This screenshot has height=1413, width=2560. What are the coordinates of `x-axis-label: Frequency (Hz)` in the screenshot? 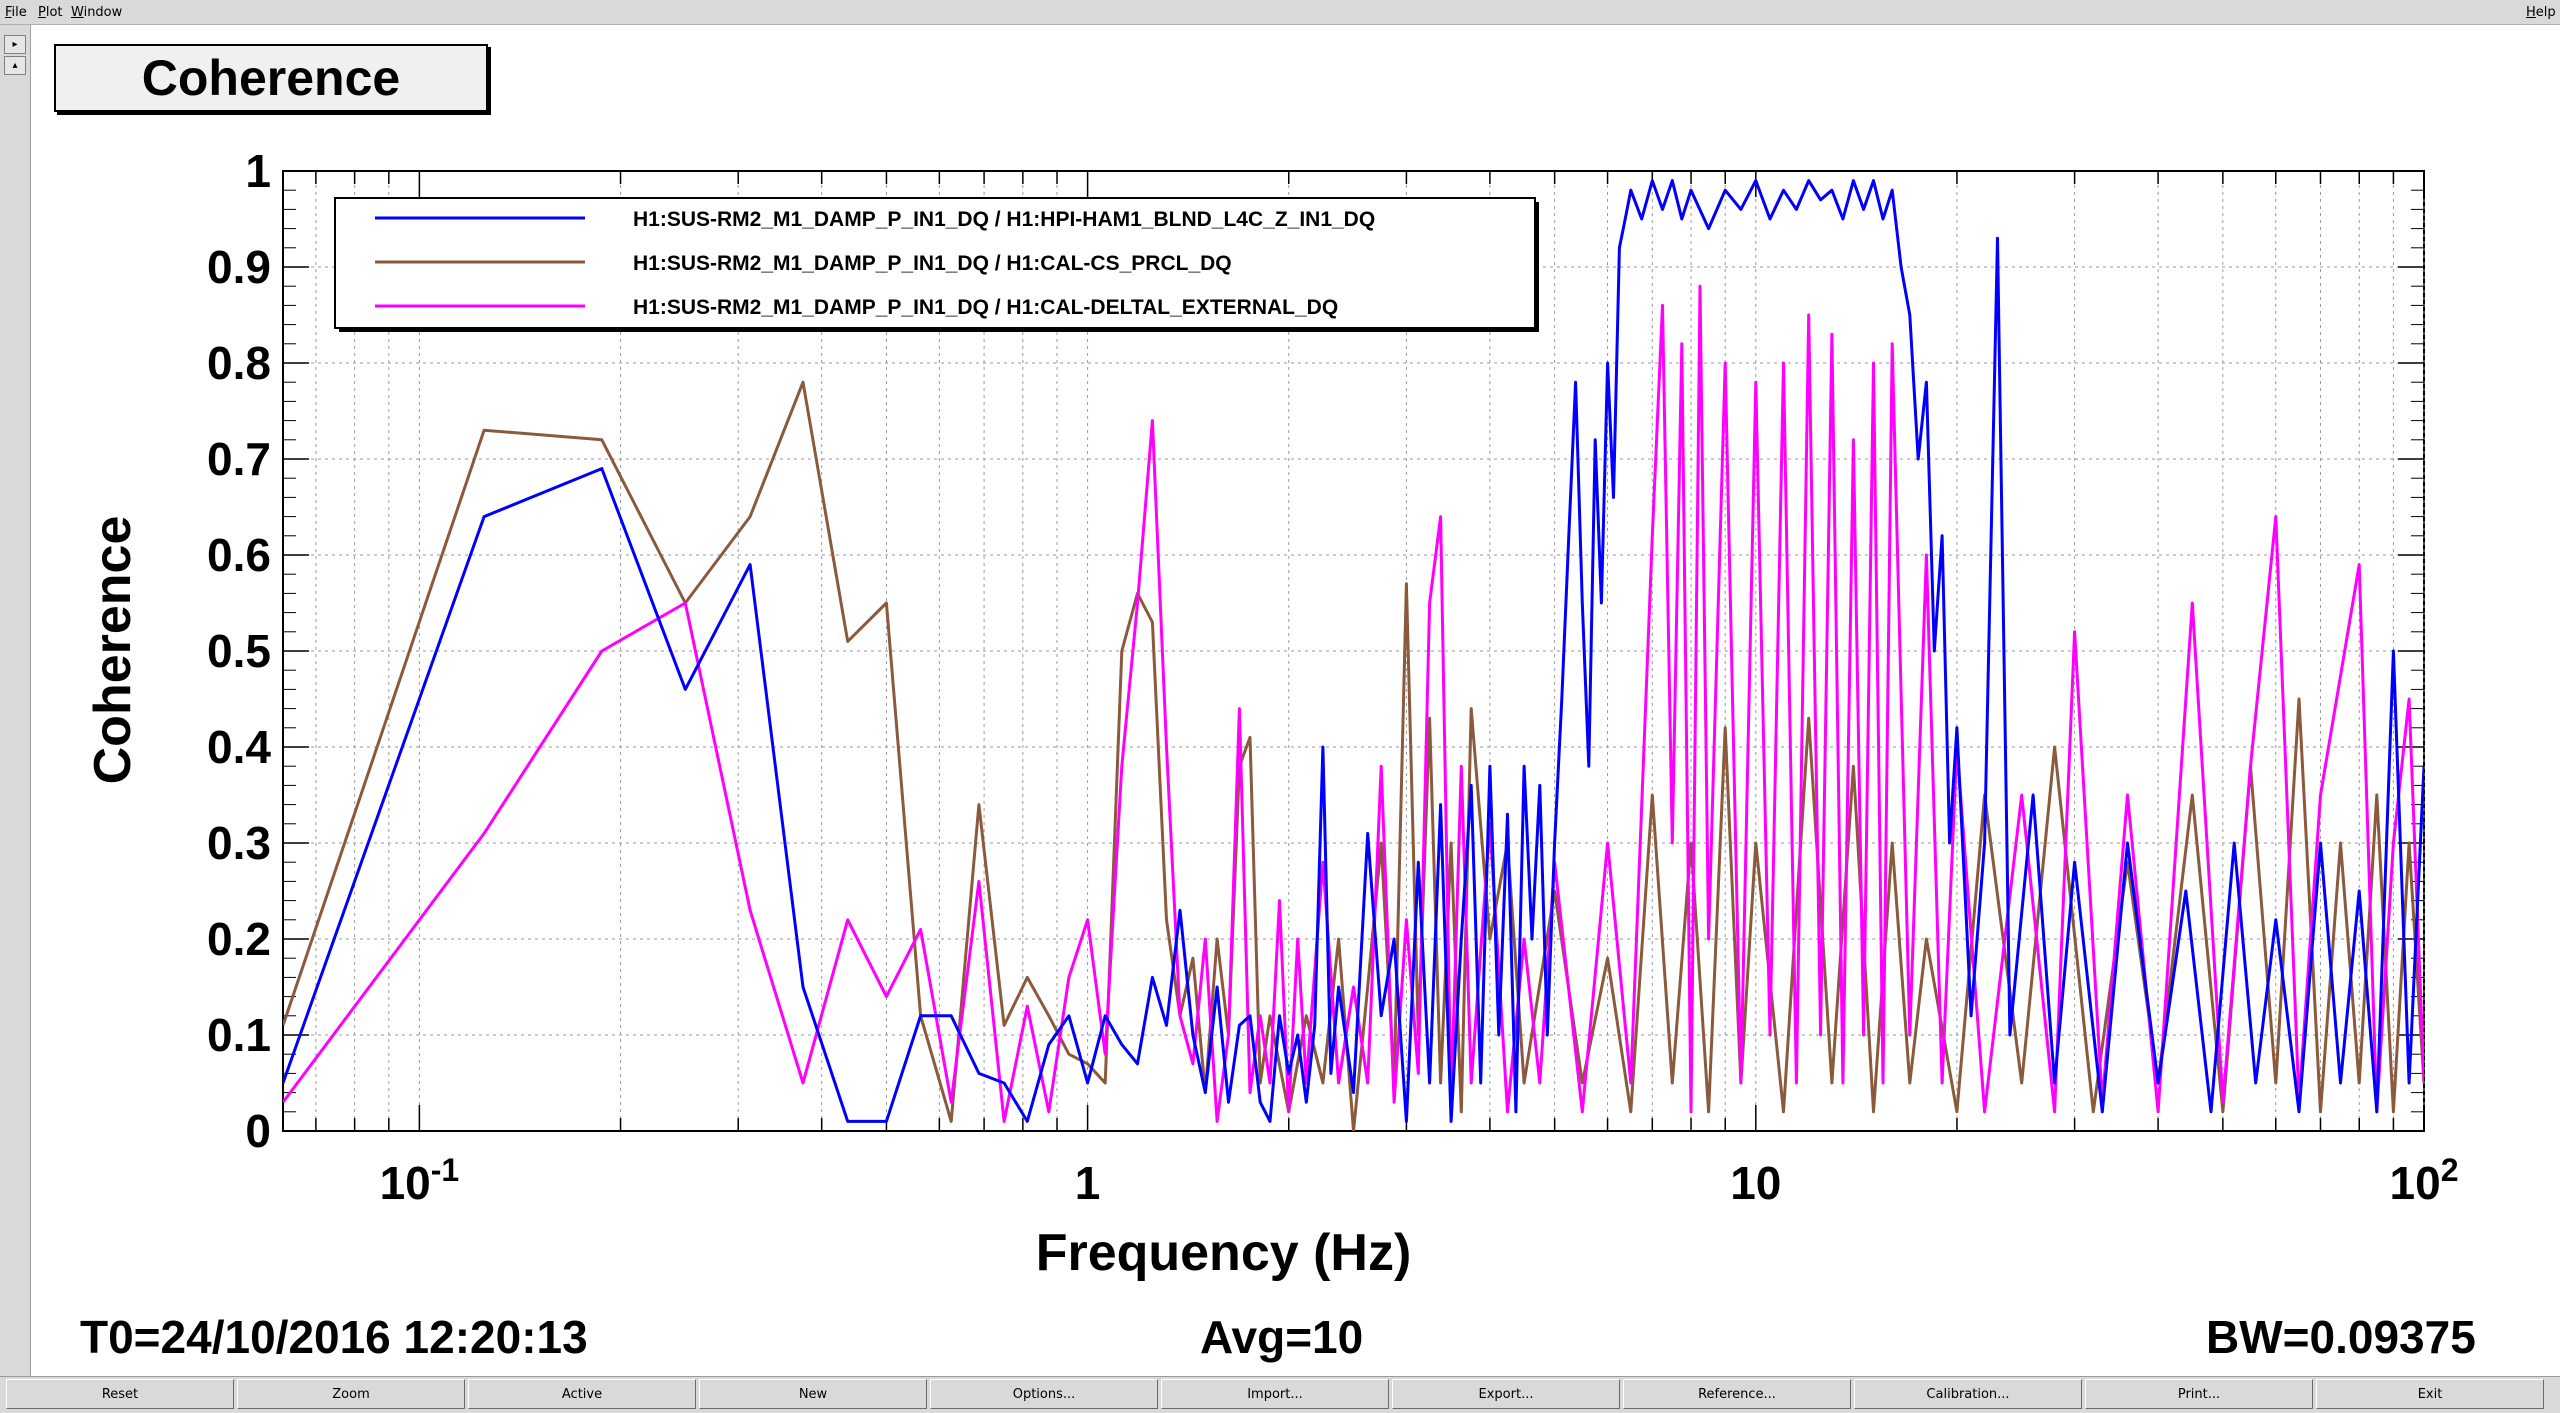 It's located at (1224, 1253).